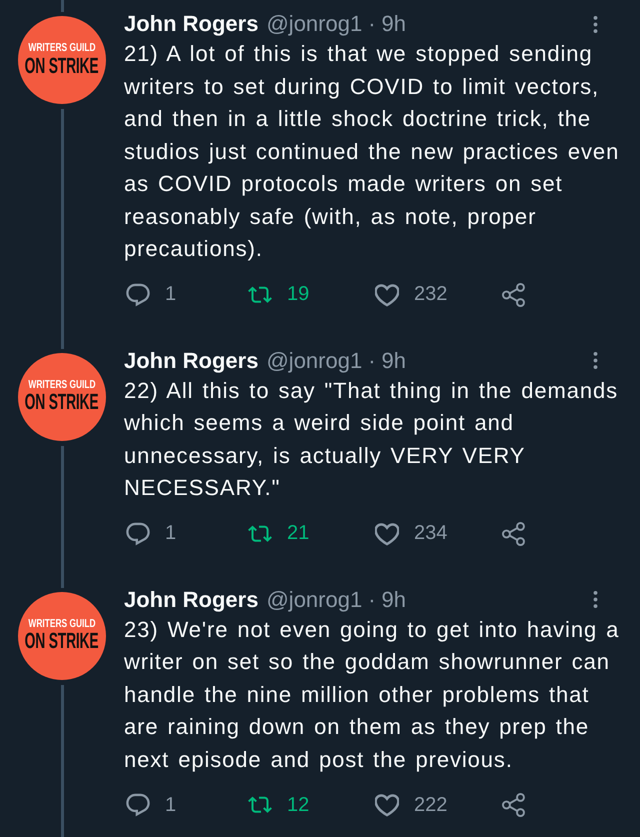 This screenshot has height=837, width=640. What do you see at coordinates (279, 294) in the screenshot?
I see `retweet-button: 19` at bounding box center [279, 294].